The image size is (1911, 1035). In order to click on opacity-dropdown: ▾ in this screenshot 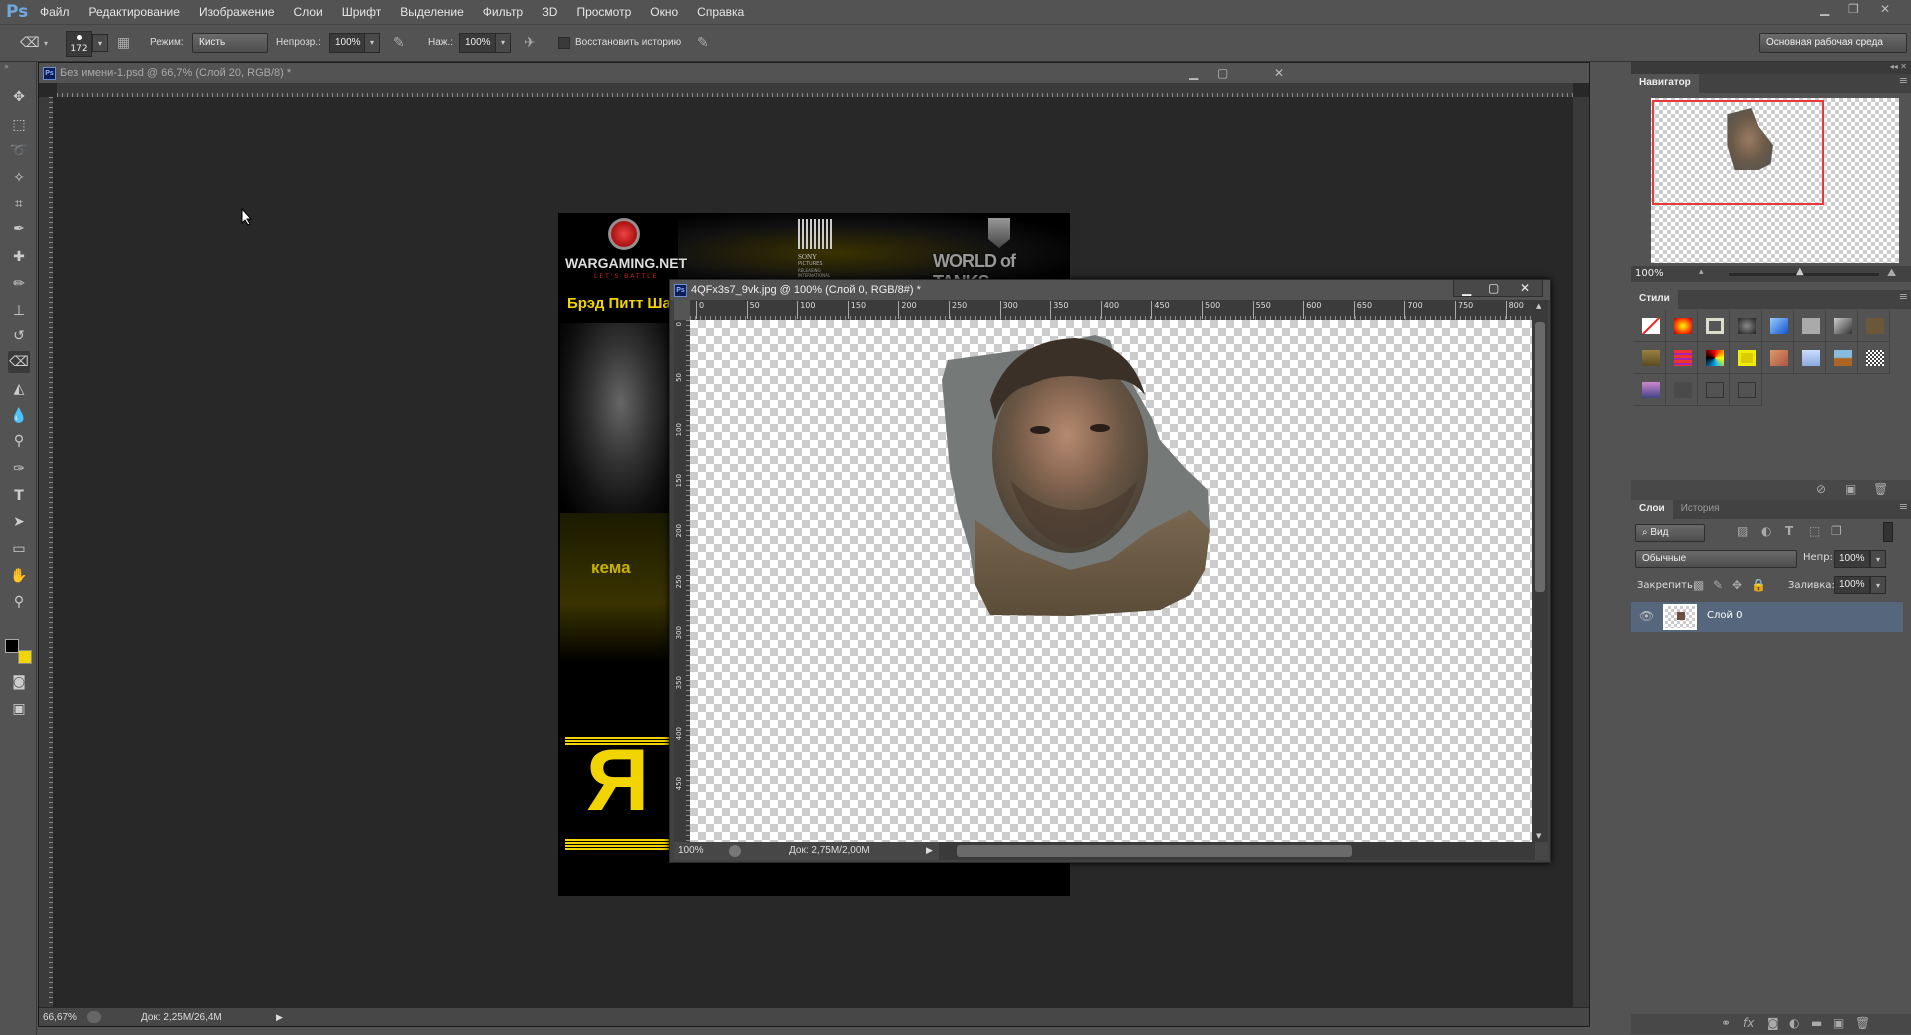, I will do `click(372, 43)`.